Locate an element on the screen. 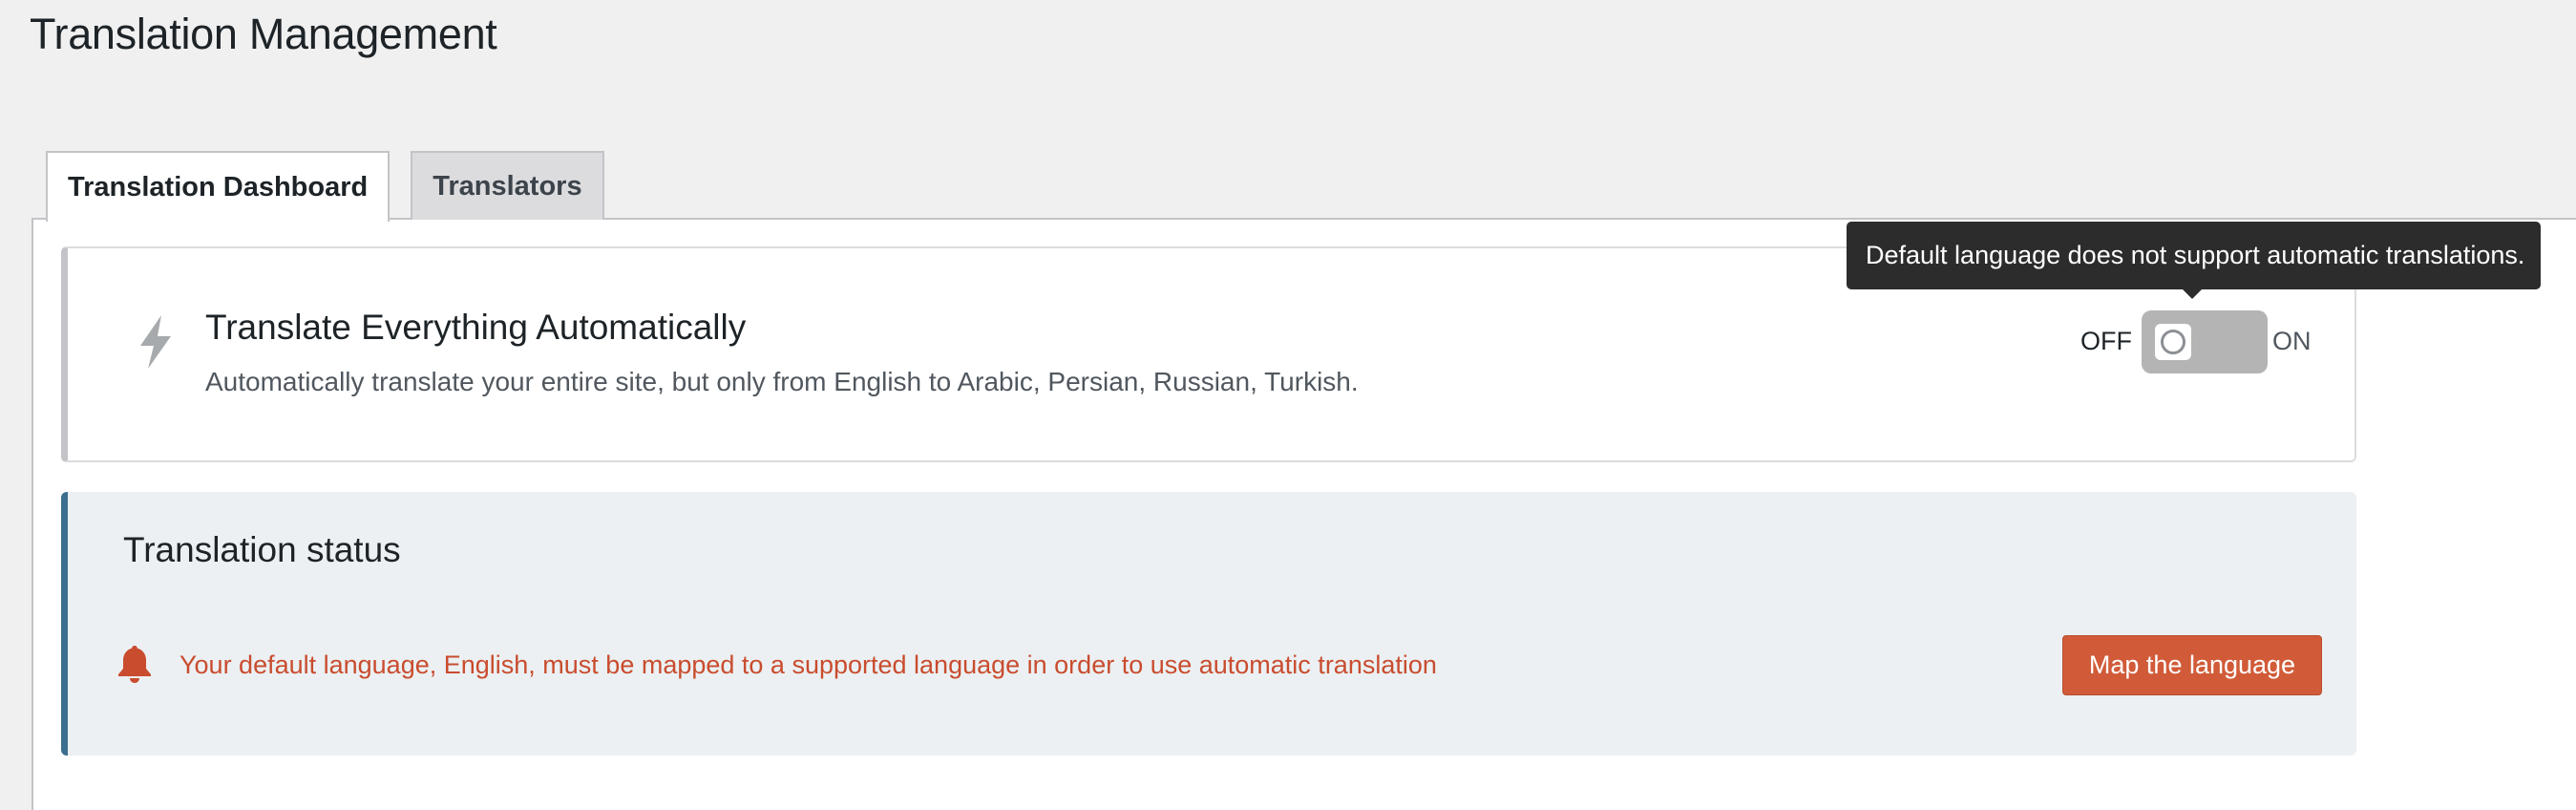 The width and height of the screenshot is (2576, 810). tab-translators: Translators is located at coordinates (507, 186).